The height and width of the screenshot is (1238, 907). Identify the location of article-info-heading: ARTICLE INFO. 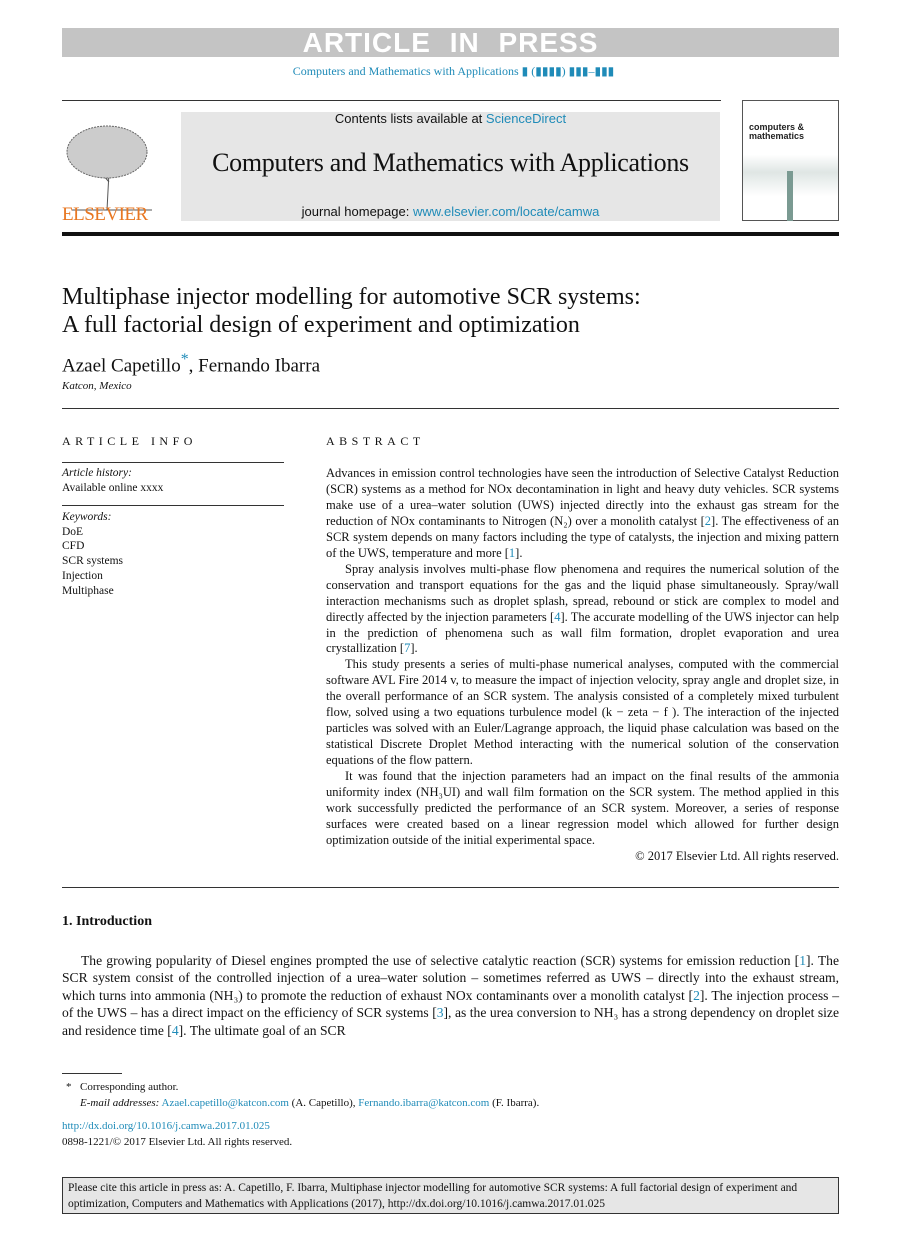
(129, 441).